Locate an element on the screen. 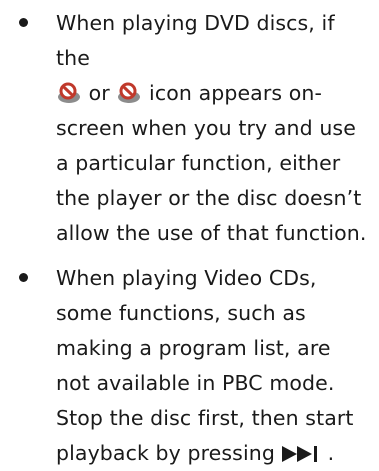 The width and height of the screenshot is (379, 471). item-text-line1: When playing DVD discs, if the is located at coordinates (195, 40).